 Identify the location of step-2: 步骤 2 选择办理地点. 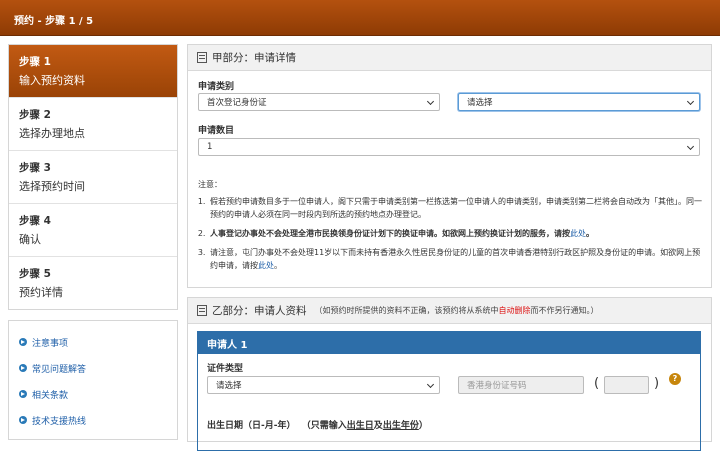
(93, 124).